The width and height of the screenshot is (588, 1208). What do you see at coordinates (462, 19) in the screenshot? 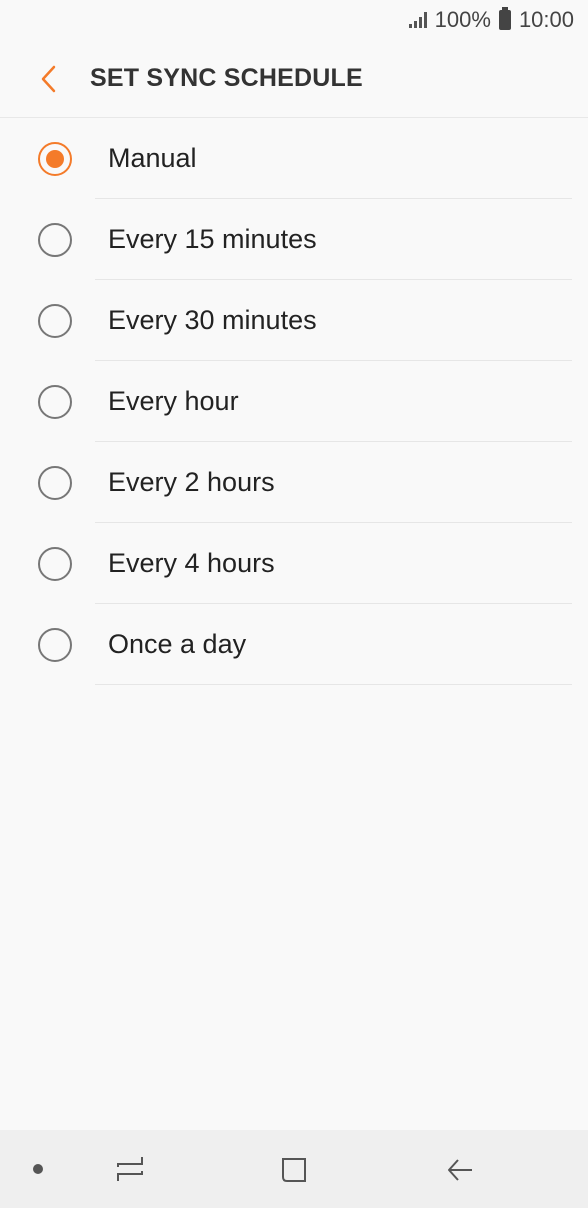
I see `battery-percentage: 100%` at bounding box center [462, 19].